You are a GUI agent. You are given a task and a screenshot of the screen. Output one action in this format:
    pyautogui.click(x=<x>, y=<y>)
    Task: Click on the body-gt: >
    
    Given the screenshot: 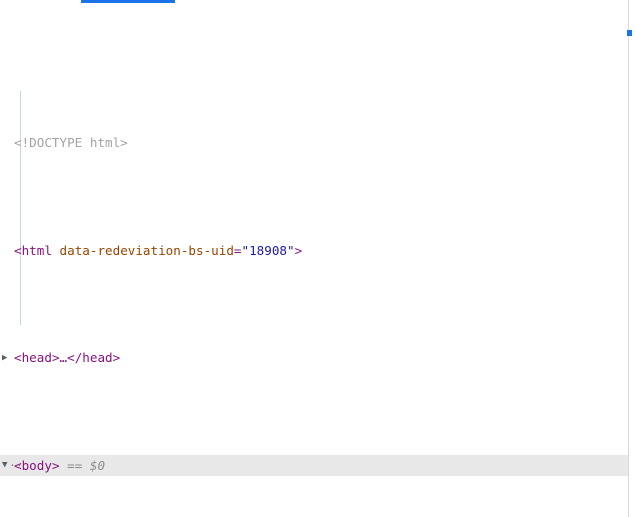 What is the action you would take?
    pyautogui.click(x=55, y=465)
    